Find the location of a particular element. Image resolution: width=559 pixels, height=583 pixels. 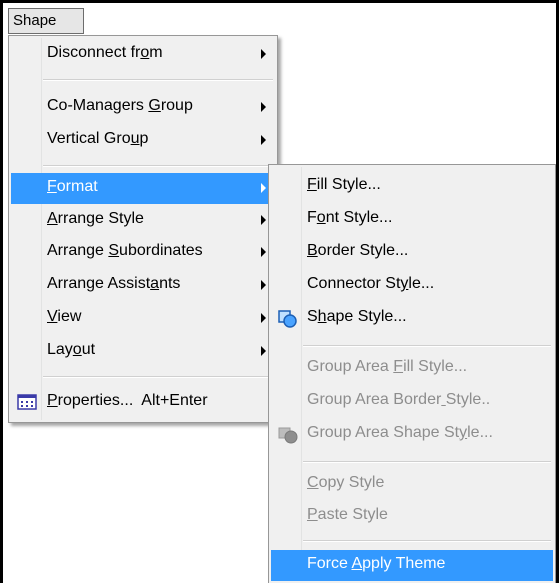

menu-item-disconnect-from: Disconnect from is located at coordinates (143, 54).